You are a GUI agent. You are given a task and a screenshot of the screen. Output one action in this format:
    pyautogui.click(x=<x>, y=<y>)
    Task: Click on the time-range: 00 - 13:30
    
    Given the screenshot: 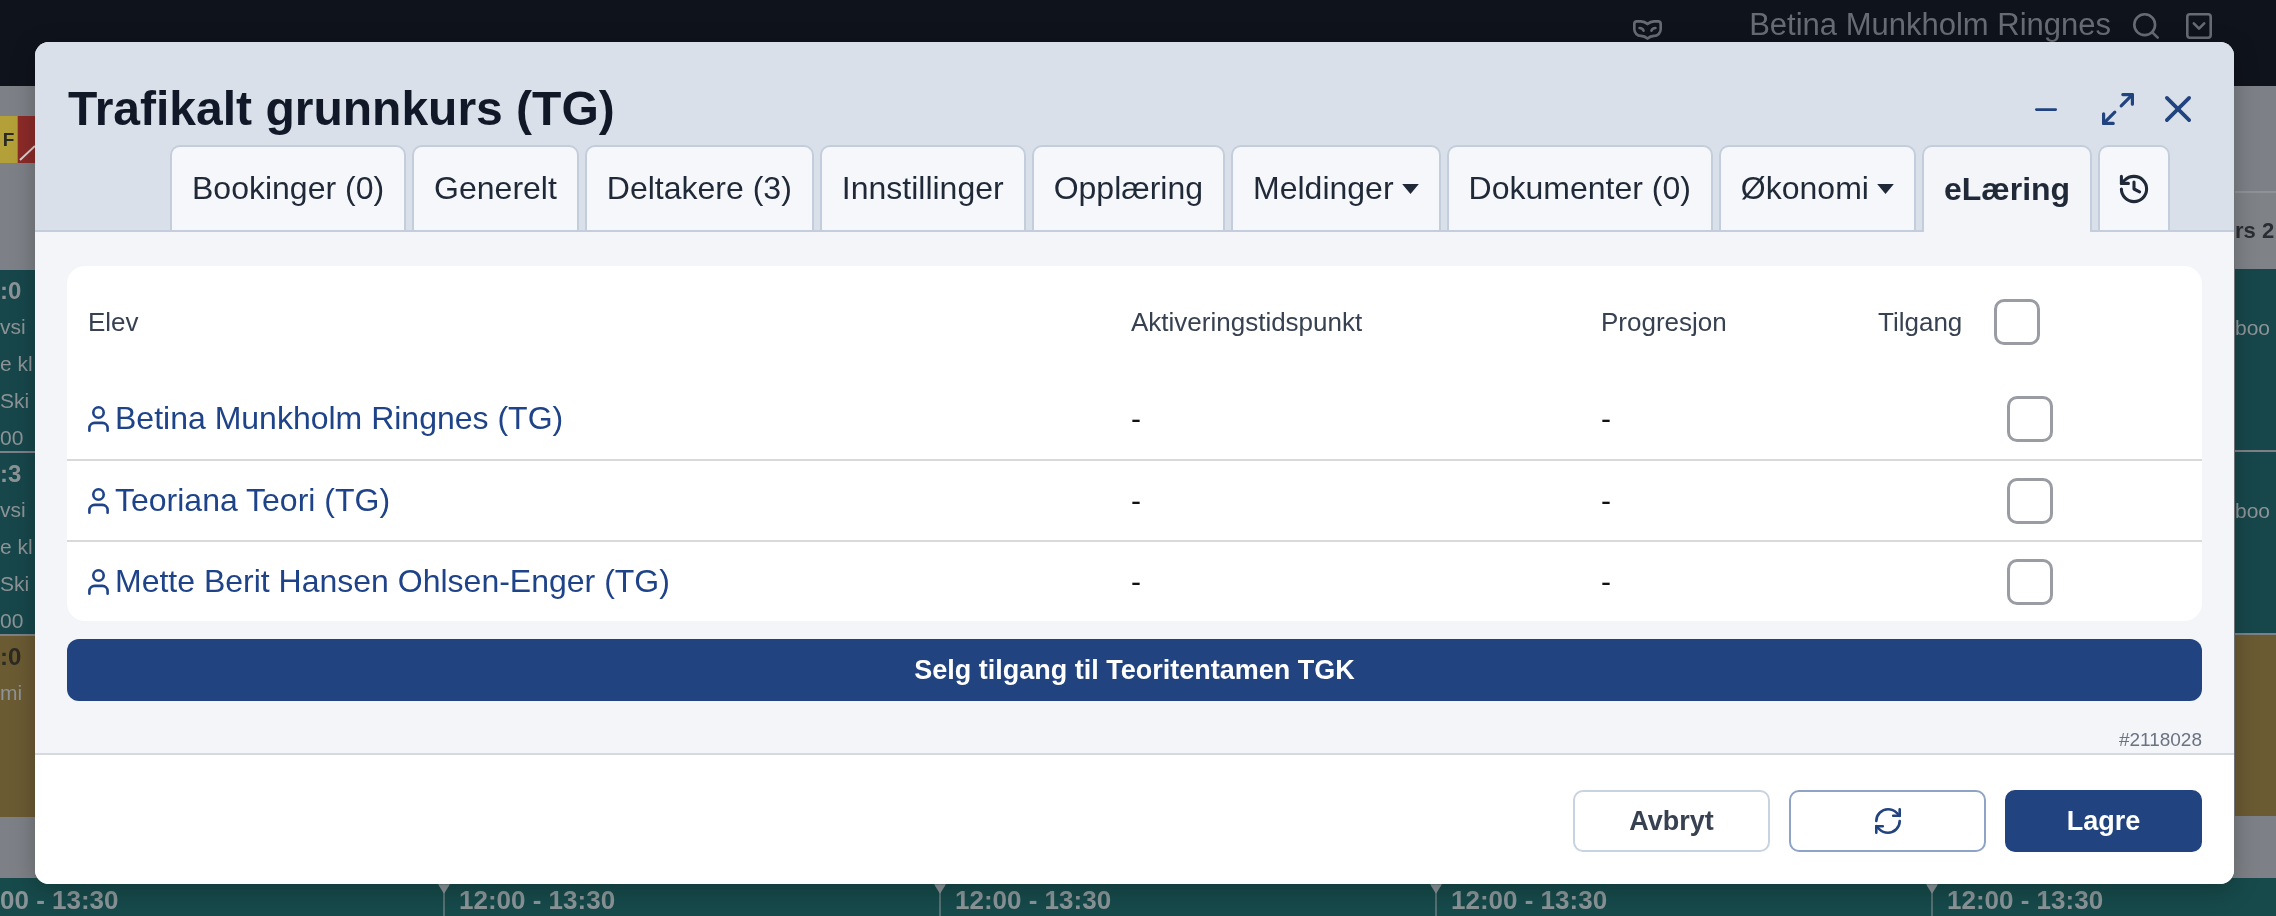 What is the action you would take?
    pyautogui.click(x=59, y=900)
    